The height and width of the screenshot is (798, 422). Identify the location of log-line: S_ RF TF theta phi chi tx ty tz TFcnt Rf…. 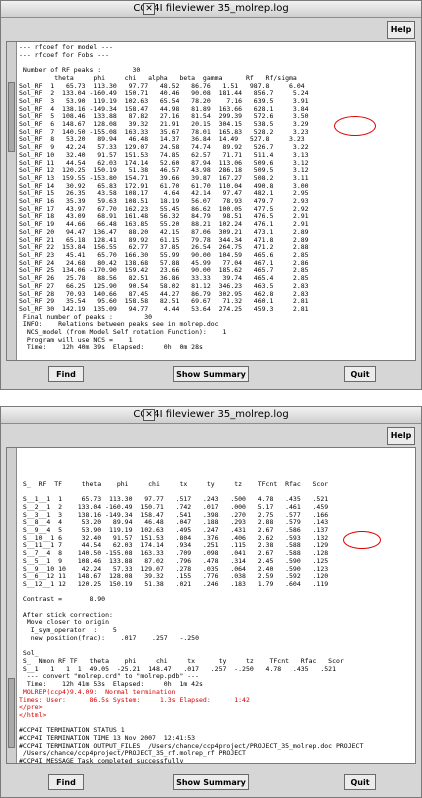
(174, 483).